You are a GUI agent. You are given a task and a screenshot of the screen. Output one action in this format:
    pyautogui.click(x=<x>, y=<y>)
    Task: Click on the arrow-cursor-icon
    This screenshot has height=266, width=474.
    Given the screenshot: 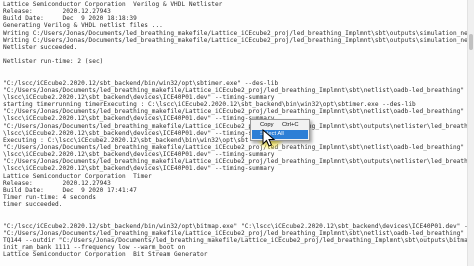 What is the action you would take?
    pyautogui.click(x=269, y=138)
    